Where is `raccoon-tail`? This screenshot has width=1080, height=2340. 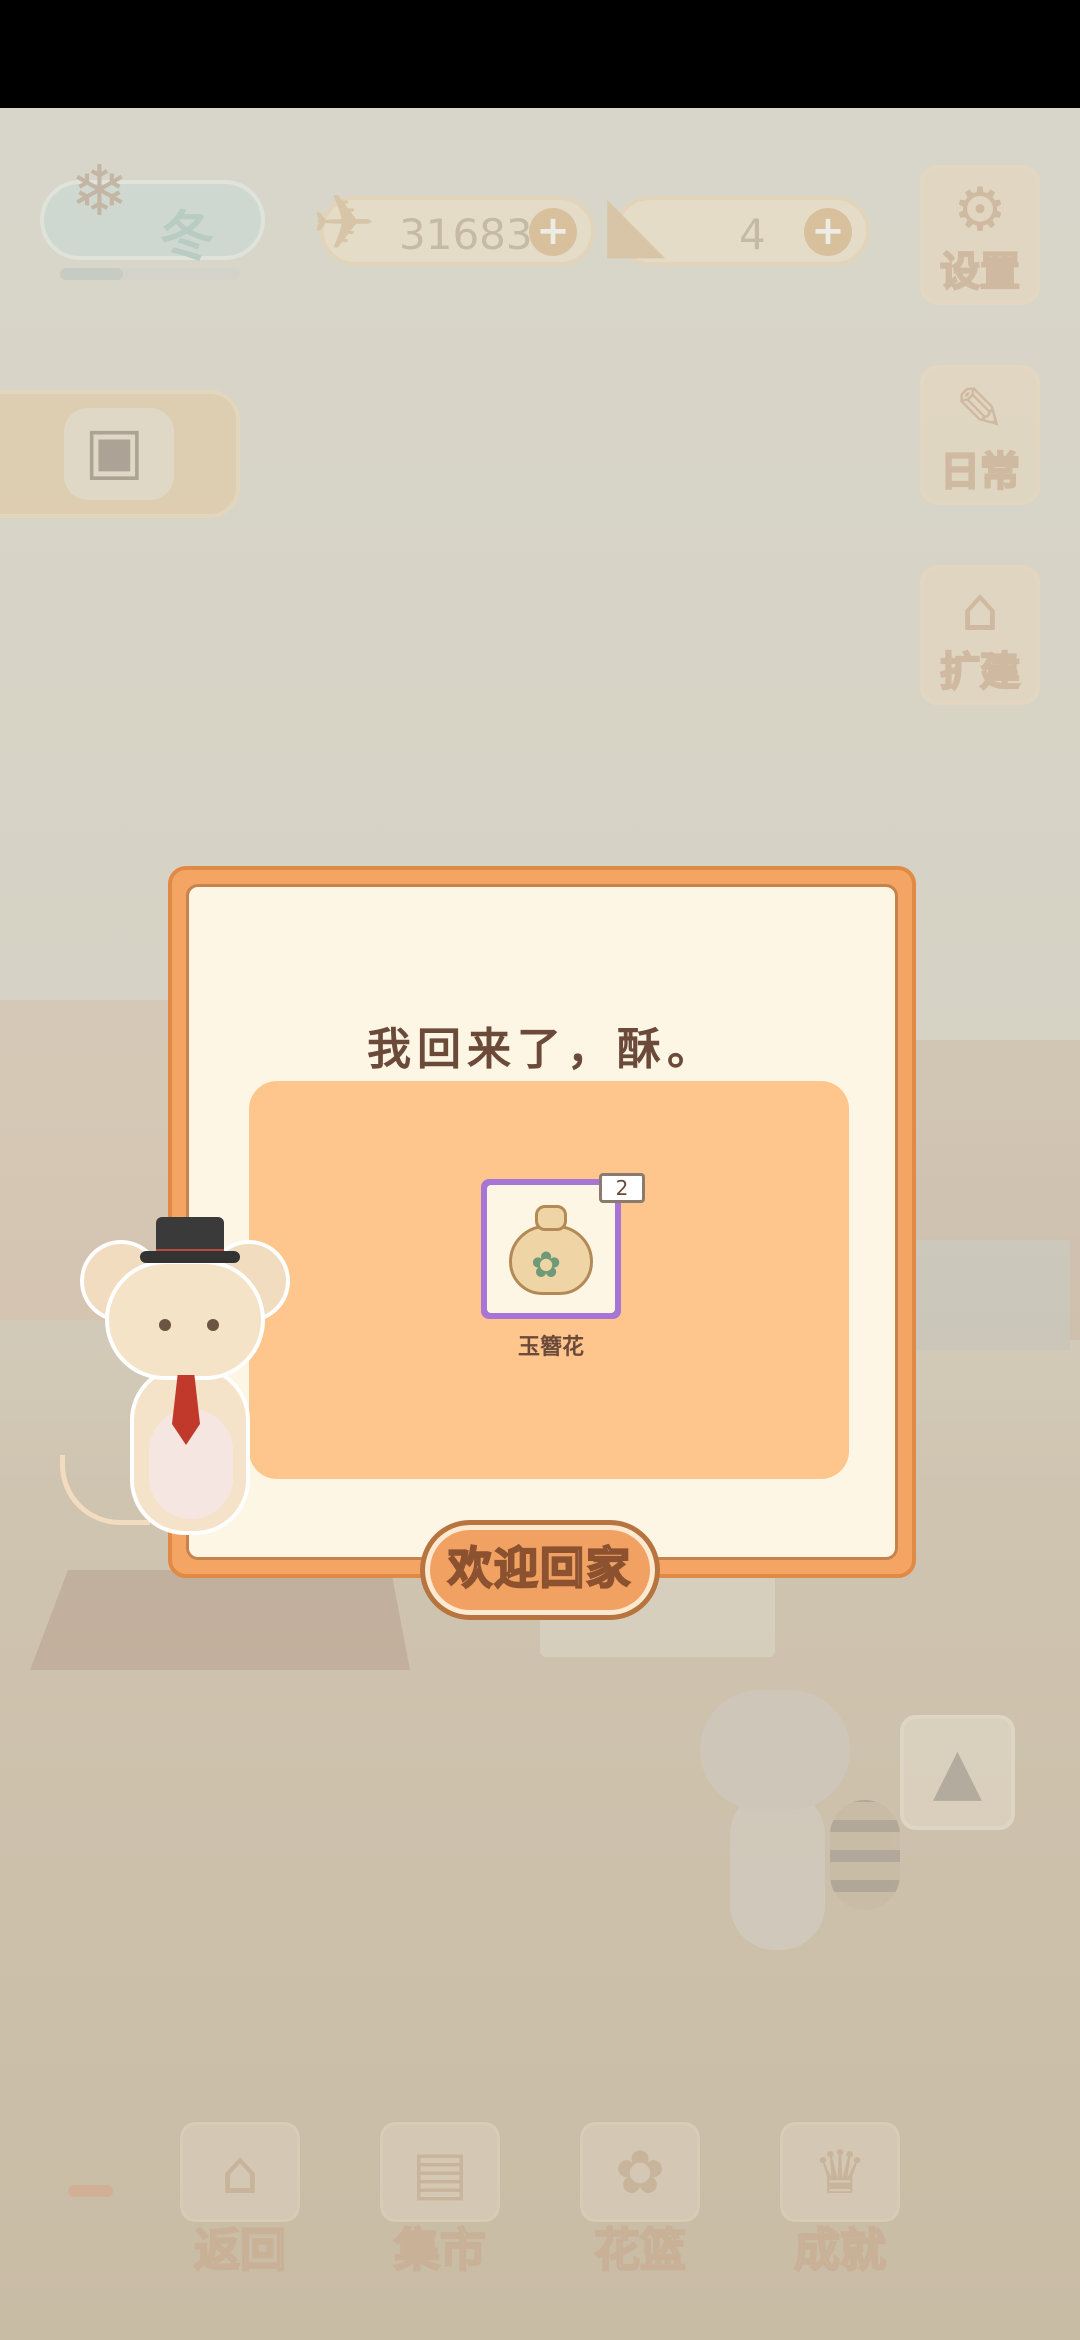
raccoon-tail is located at coordinates (865, 1855).